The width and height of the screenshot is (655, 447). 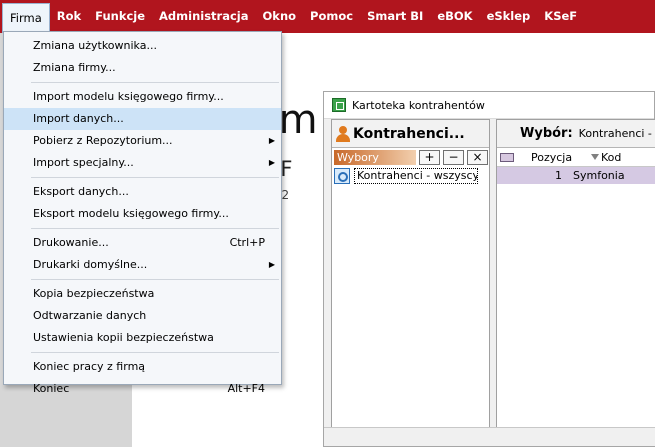 What do you see at coordinates (509, 16) in the screenshot?
I see `menu-esklep: eSklep` at bounding box center [509, 16].